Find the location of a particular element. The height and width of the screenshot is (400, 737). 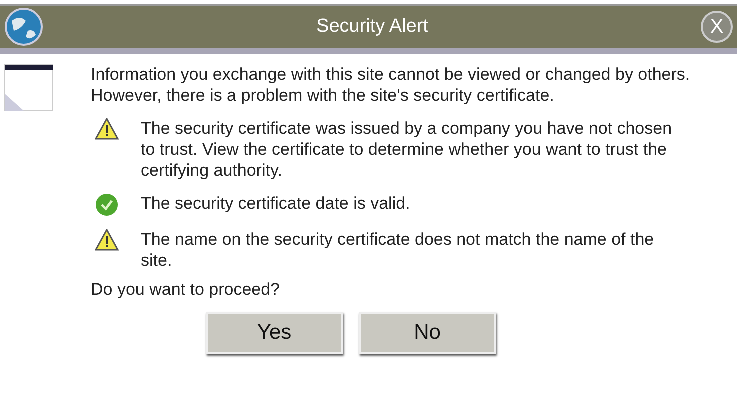

intro-text: Information you exchange with this site cannot be viewed or changed by others. However, there is a problem with the site's security certificate. is located at coordinates (391, 85).